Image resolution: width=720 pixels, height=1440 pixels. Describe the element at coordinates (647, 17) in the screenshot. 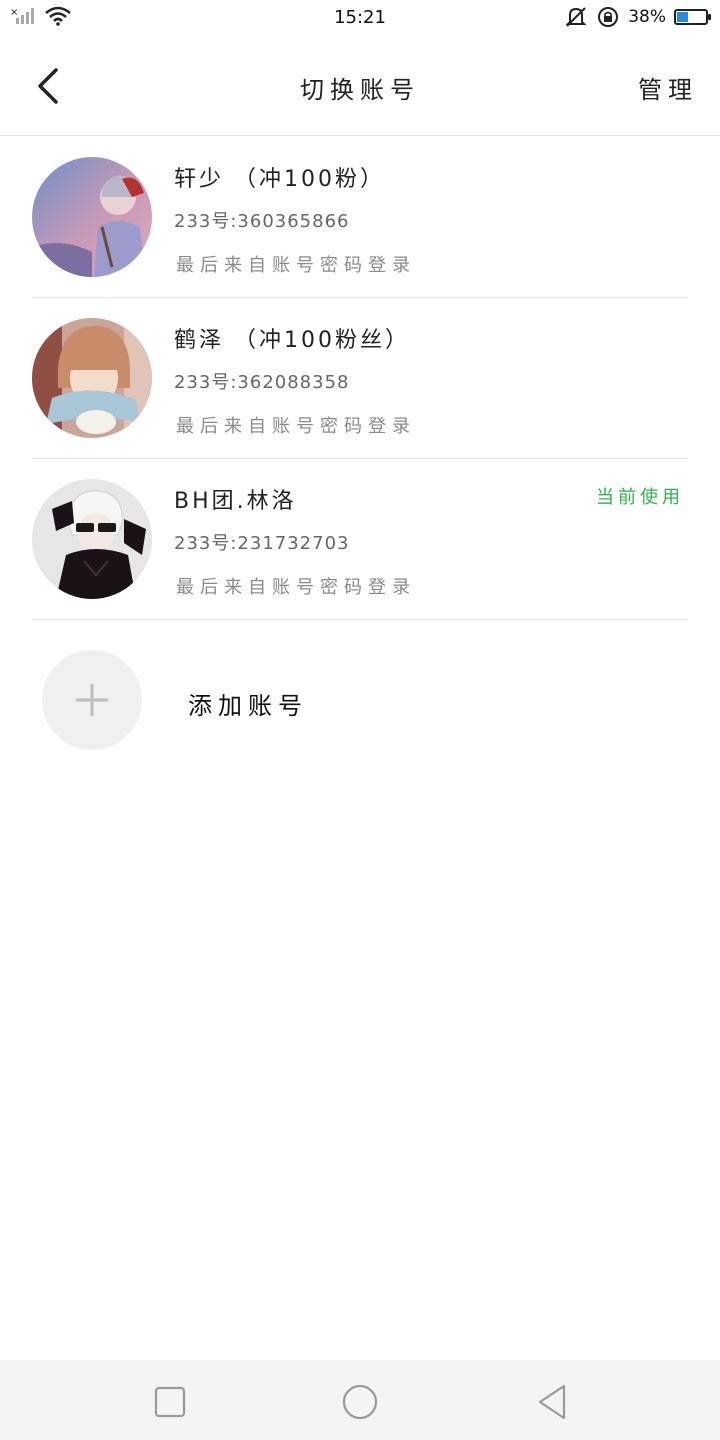

I see `battery-percent: 38%` at that location.